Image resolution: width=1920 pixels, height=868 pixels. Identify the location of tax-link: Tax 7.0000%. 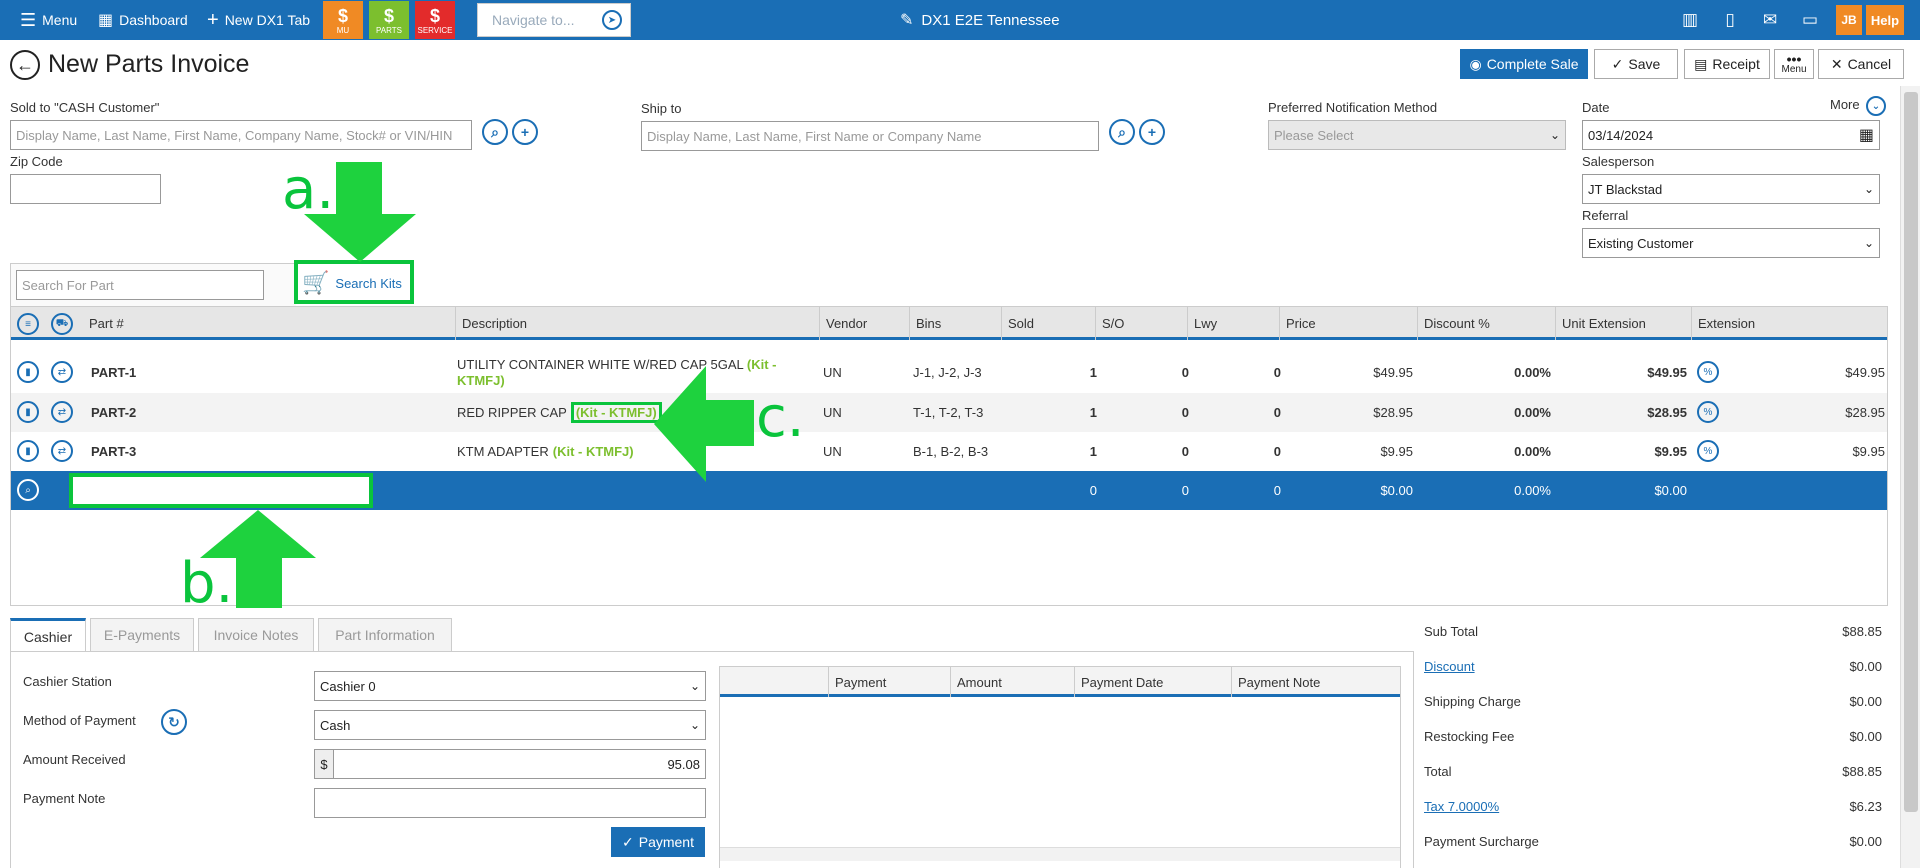
(1461, 806).